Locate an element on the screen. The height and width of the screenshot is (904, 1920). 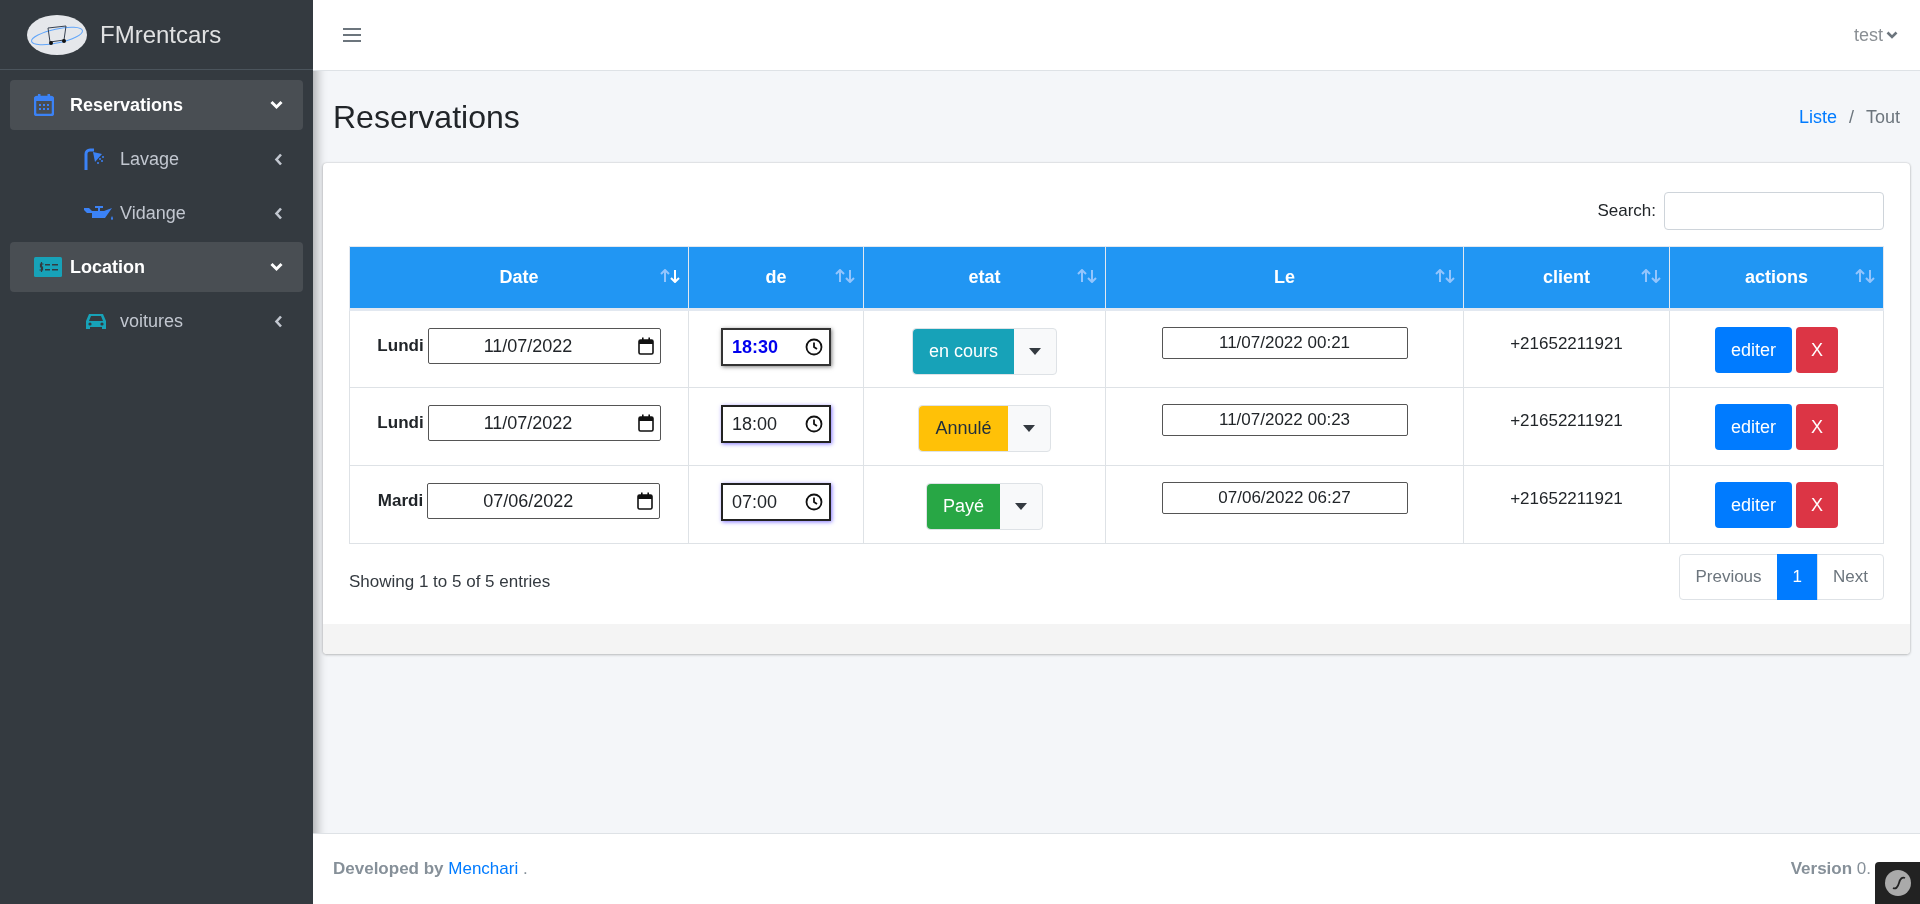
sidebar-item: Location is located at coordinates (156, 267).